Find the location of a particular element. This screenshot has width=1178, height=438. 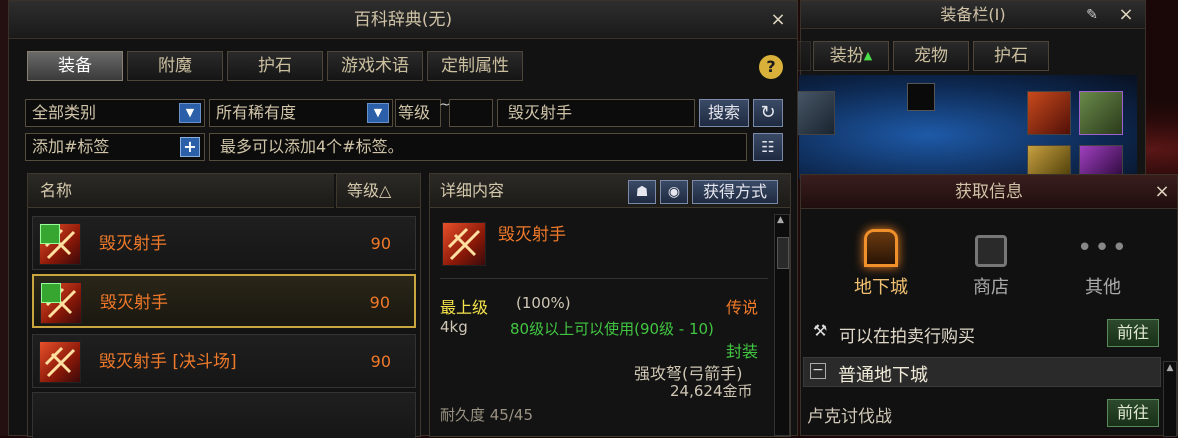

detail-item-icon is located at coordinates (464, 244).